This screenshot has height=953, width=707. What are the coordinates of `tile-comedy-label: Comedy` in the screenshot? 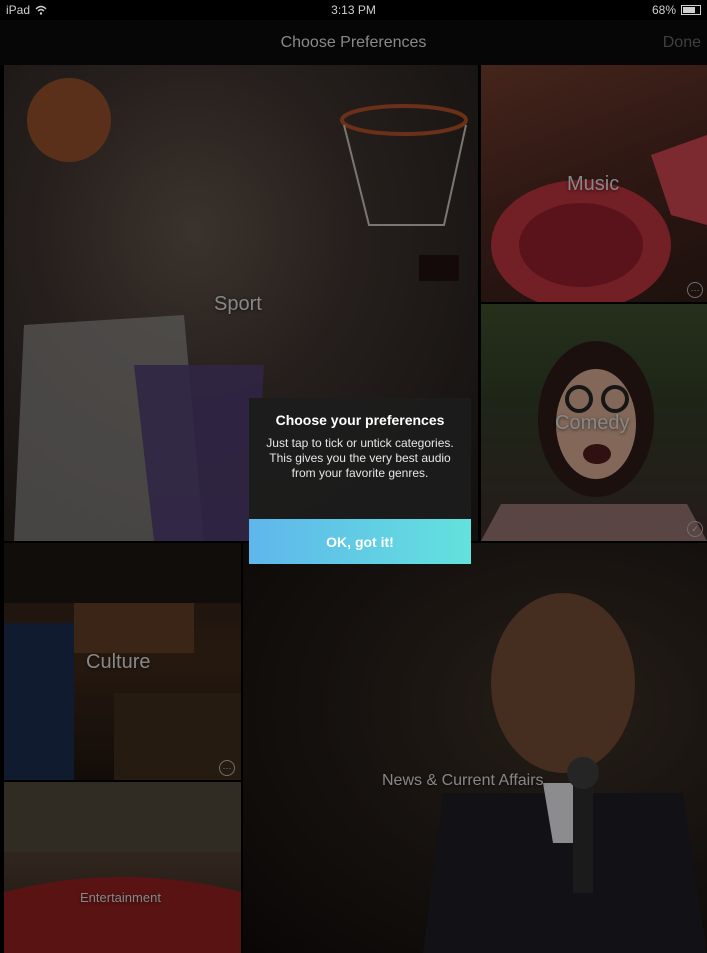 It's located at (592, 423).